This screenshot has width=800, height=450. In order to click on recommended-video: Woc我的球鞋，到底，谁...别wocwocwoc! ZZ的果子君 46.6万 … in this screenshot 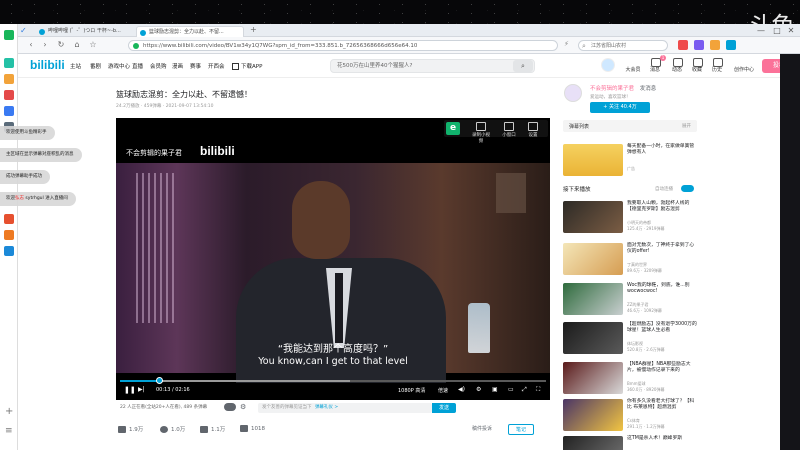, I will do `click(630, 299)`.